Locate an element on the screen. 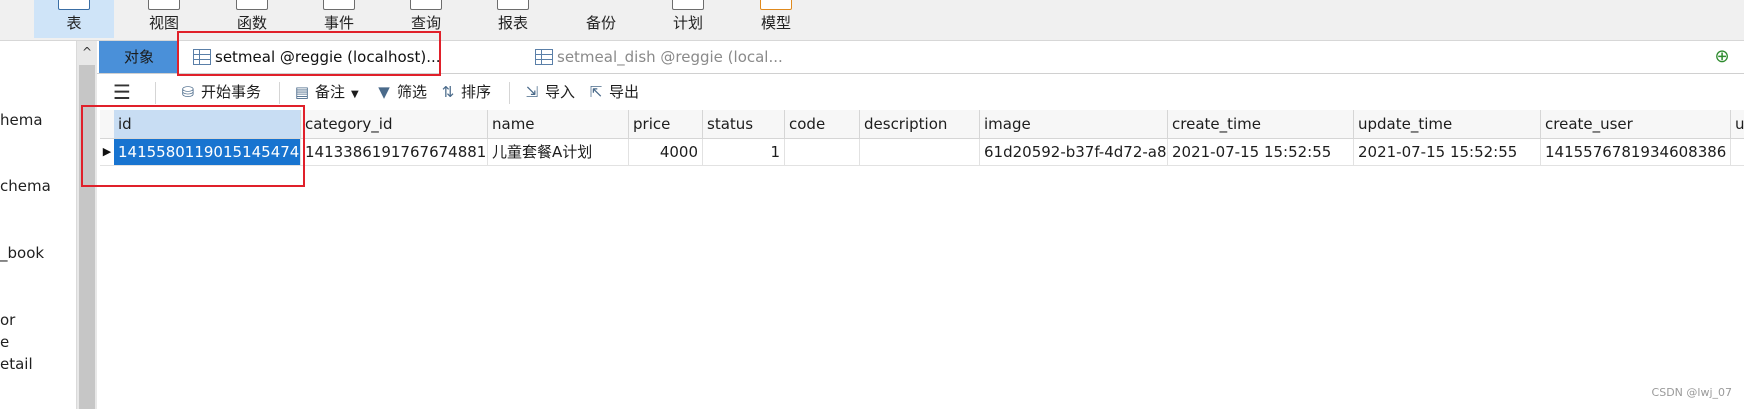 This screenshot has height=409, width=1744. begin-transaction-label: 开始事务 is located at coordinates (231, 92).